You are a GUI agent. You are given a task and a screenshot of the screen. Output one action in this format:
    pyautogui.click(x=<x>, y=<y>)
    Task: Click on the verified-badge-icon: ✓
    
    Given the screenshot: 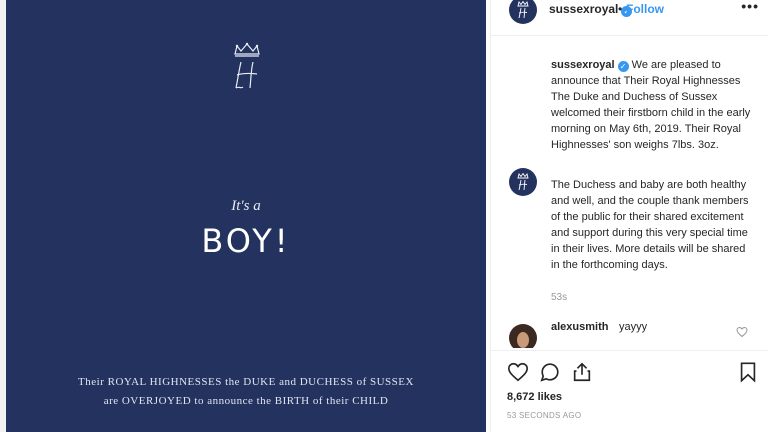 What is the action you would take?
    pyautogui.click(x=623, y=66)
    